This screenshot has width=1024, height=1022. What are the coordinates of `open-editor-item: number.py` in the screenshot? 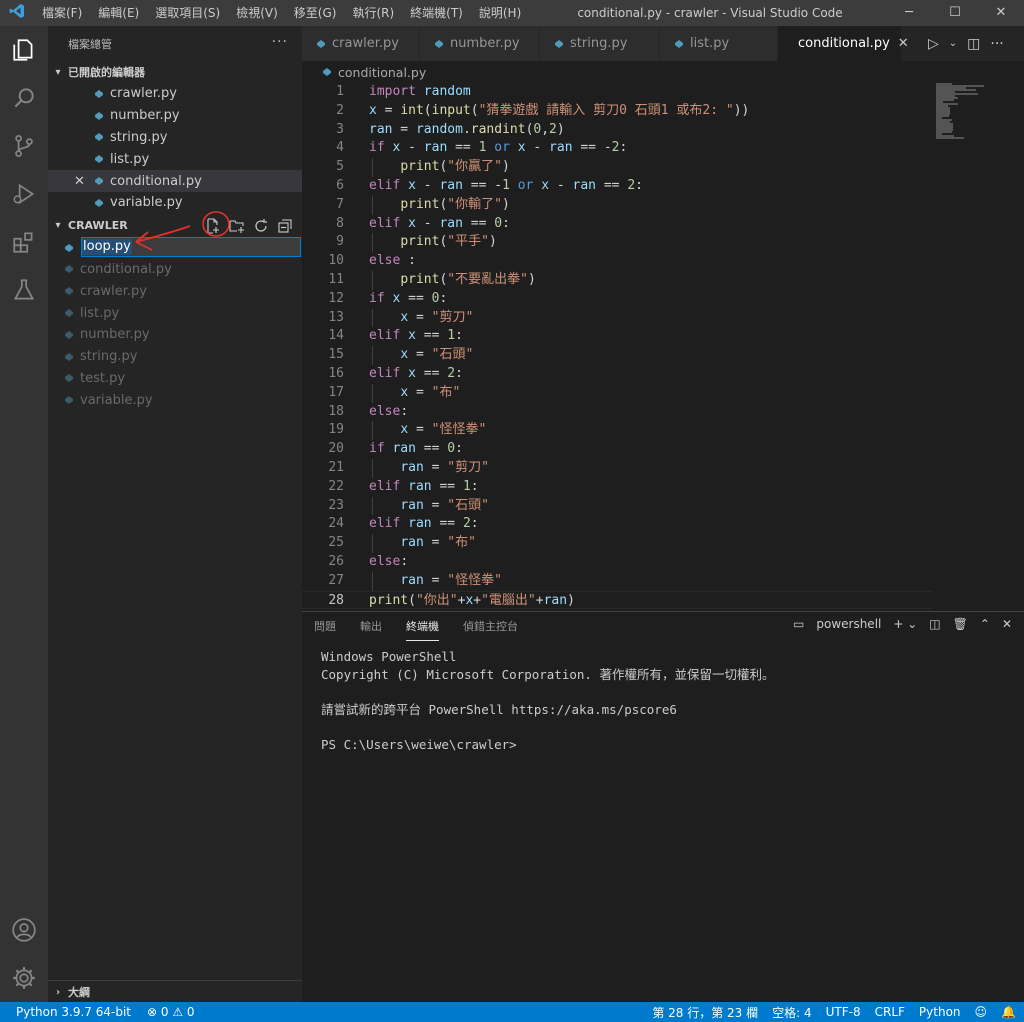 It's located at (175, 116).